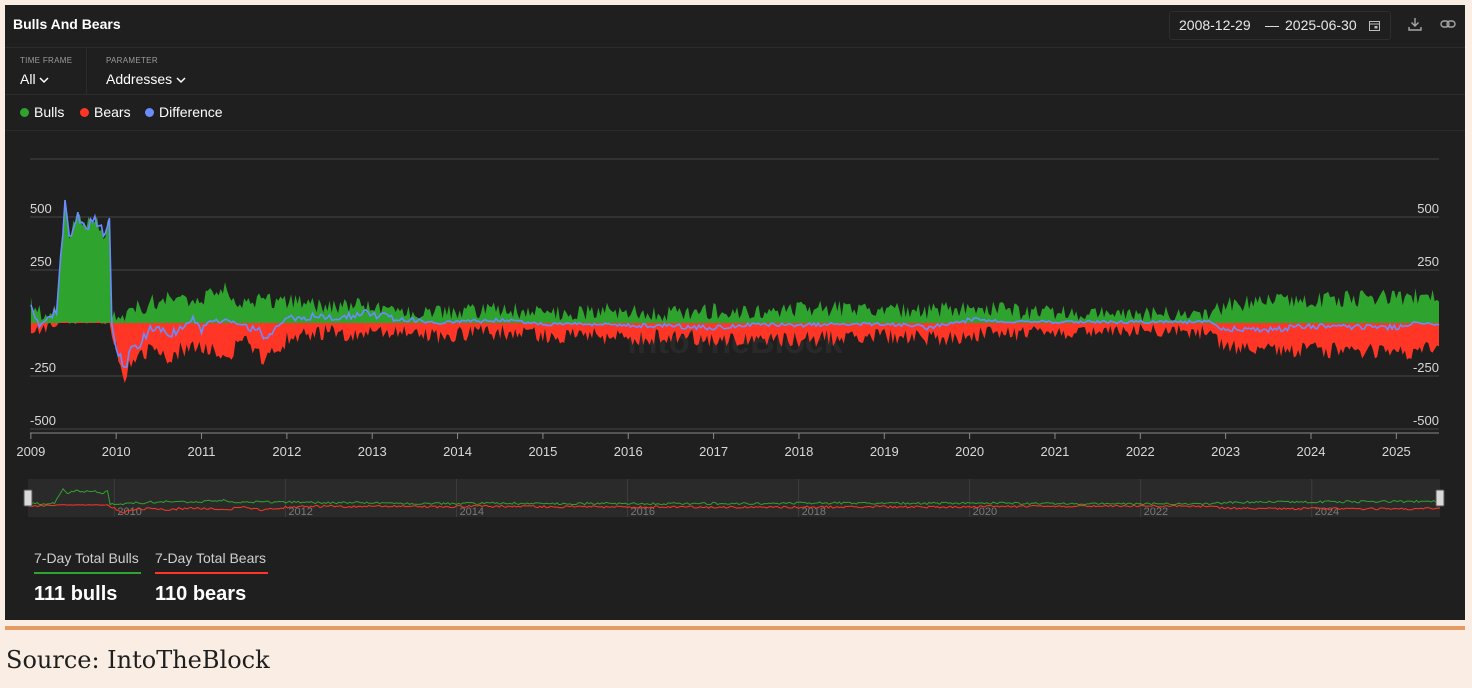  I want to click on legend-item-bulls: Bulls, so click(42, 112).